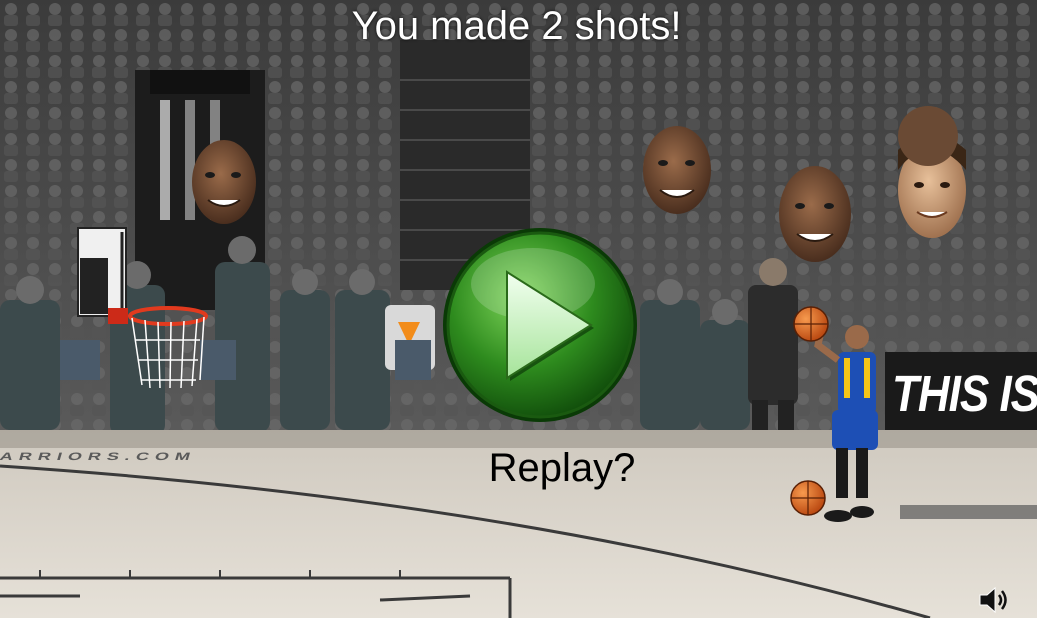 The image size is (1037, 618). I want to click on replay-button, so click(540, 325).